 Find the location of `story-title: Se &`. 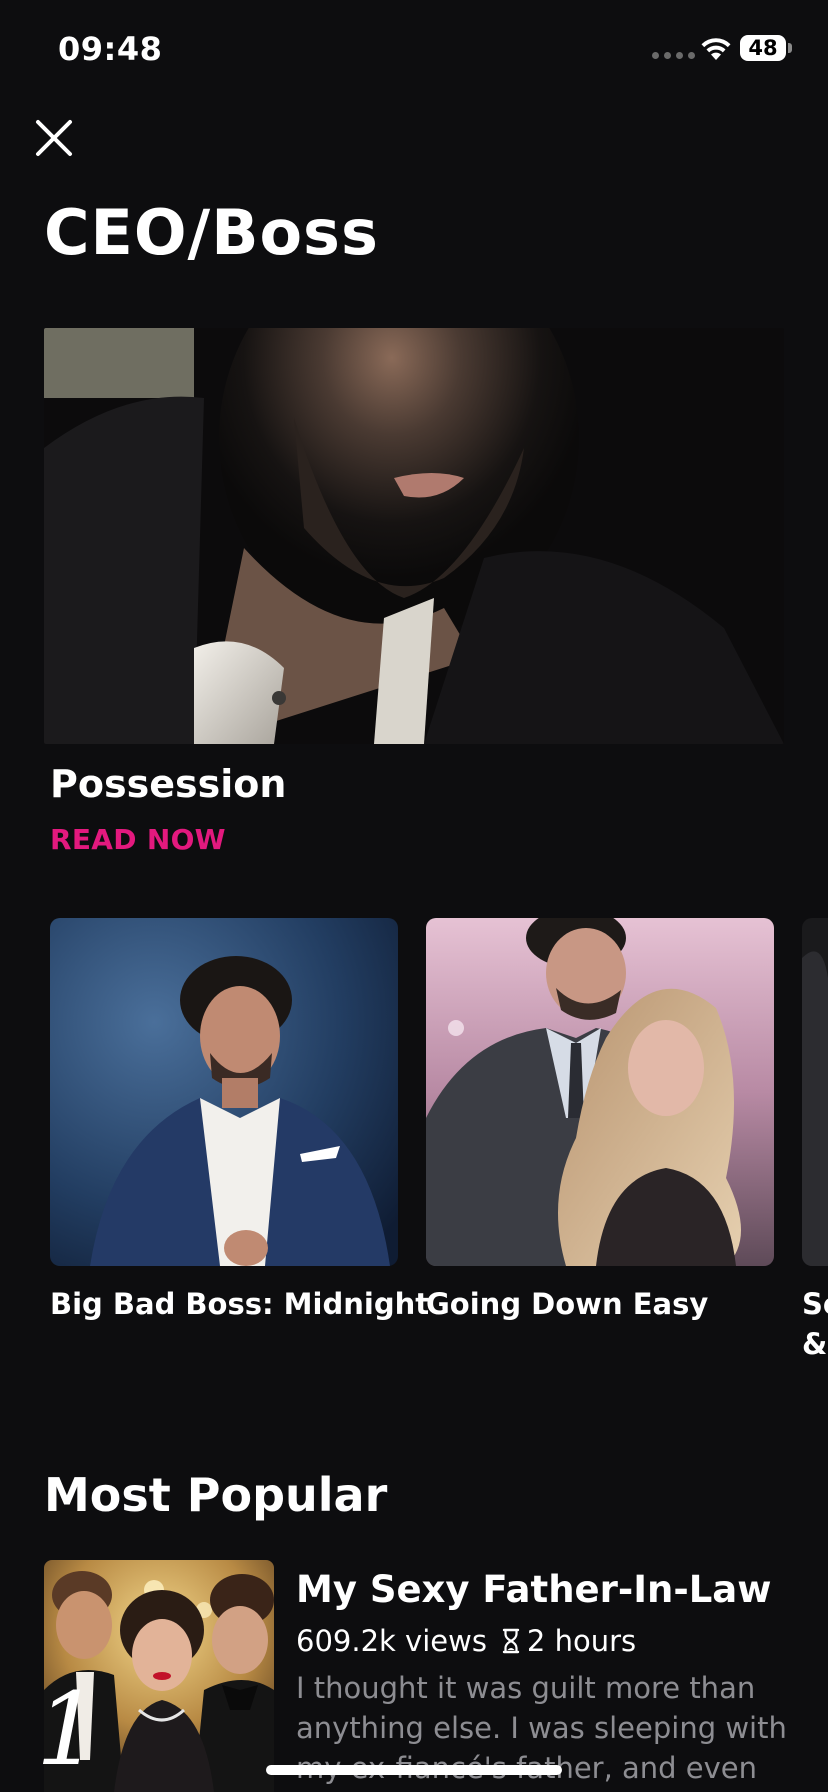

story-title: Se & is located at coordinates (815, 1324).